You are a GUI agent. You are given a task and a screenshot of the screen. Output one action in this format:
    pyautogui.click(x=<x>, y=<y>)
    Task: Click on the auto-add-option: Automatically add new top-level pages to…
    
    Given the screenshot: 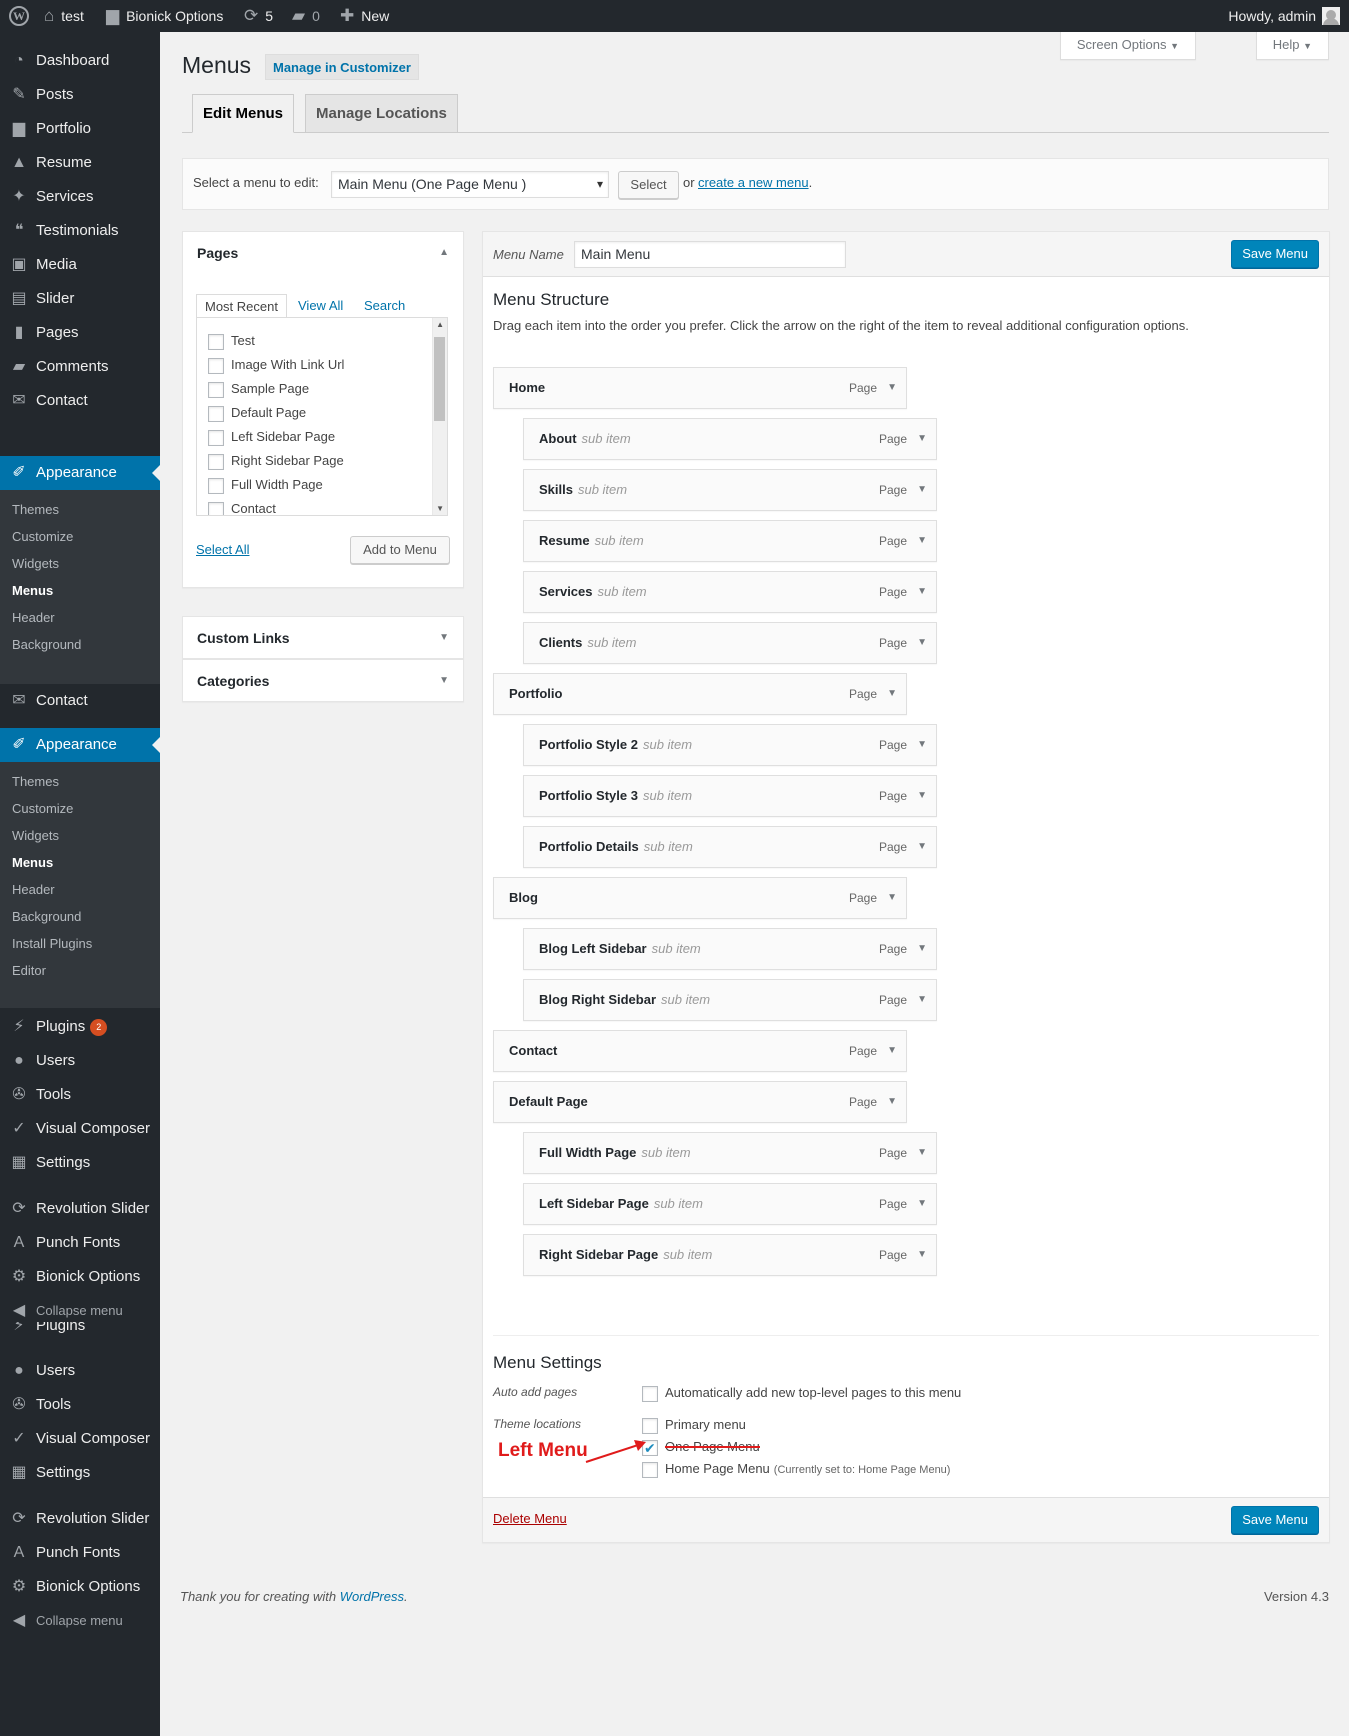 What is the action you would take?
    pyautogui.click(x=801, y=1393)
    